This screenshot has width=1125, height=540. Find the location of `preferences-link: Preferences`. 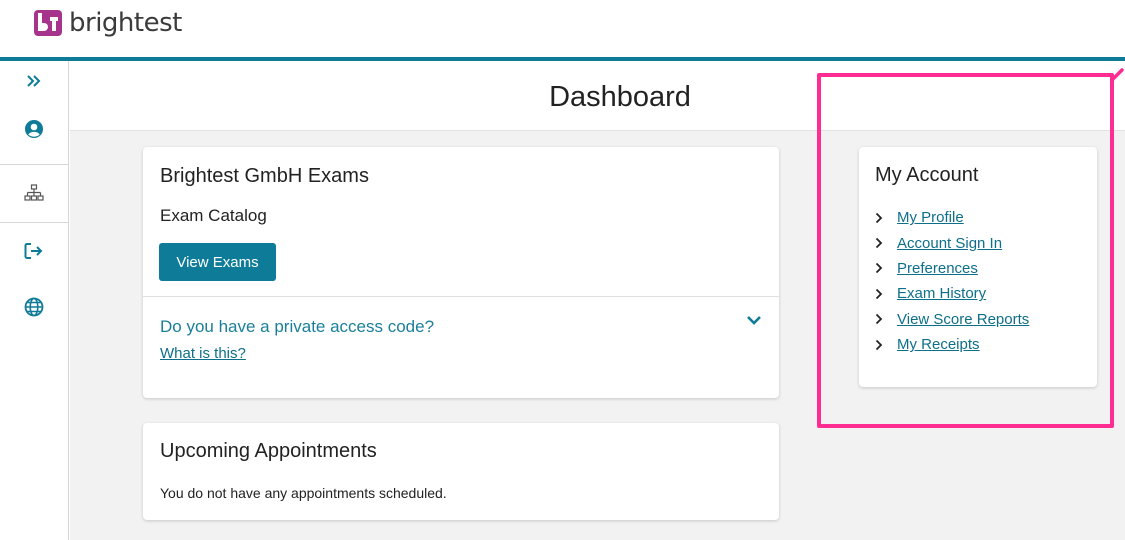

preferences-link: Preferences is located at coordinates (937, 268).